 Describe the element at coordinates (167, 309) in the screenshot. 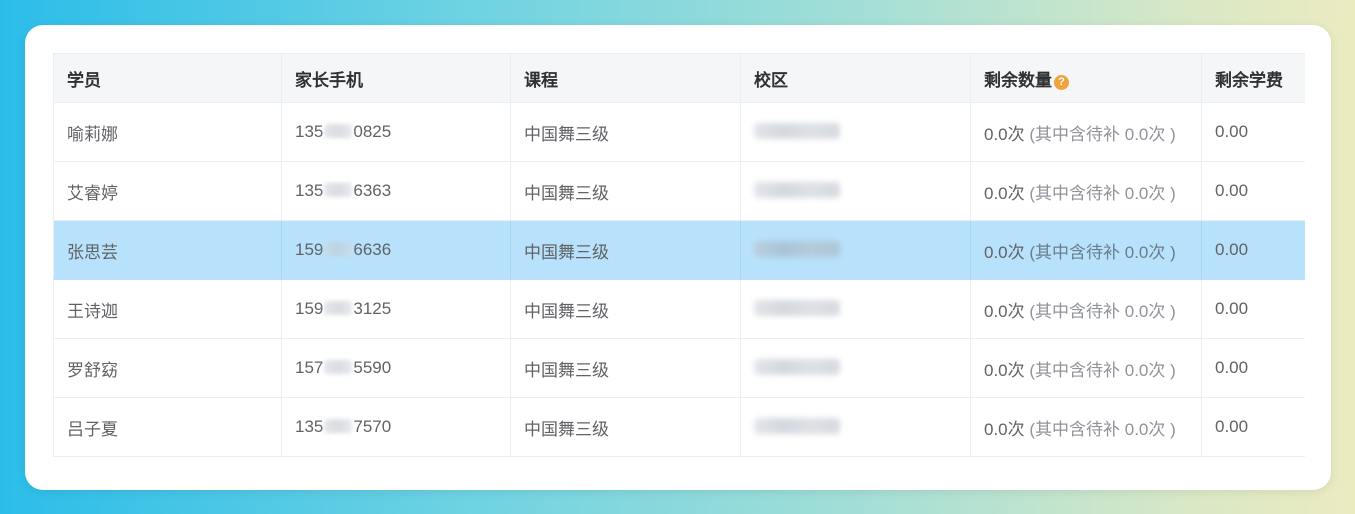

I see `cell-student: 王诗迦` at that location.